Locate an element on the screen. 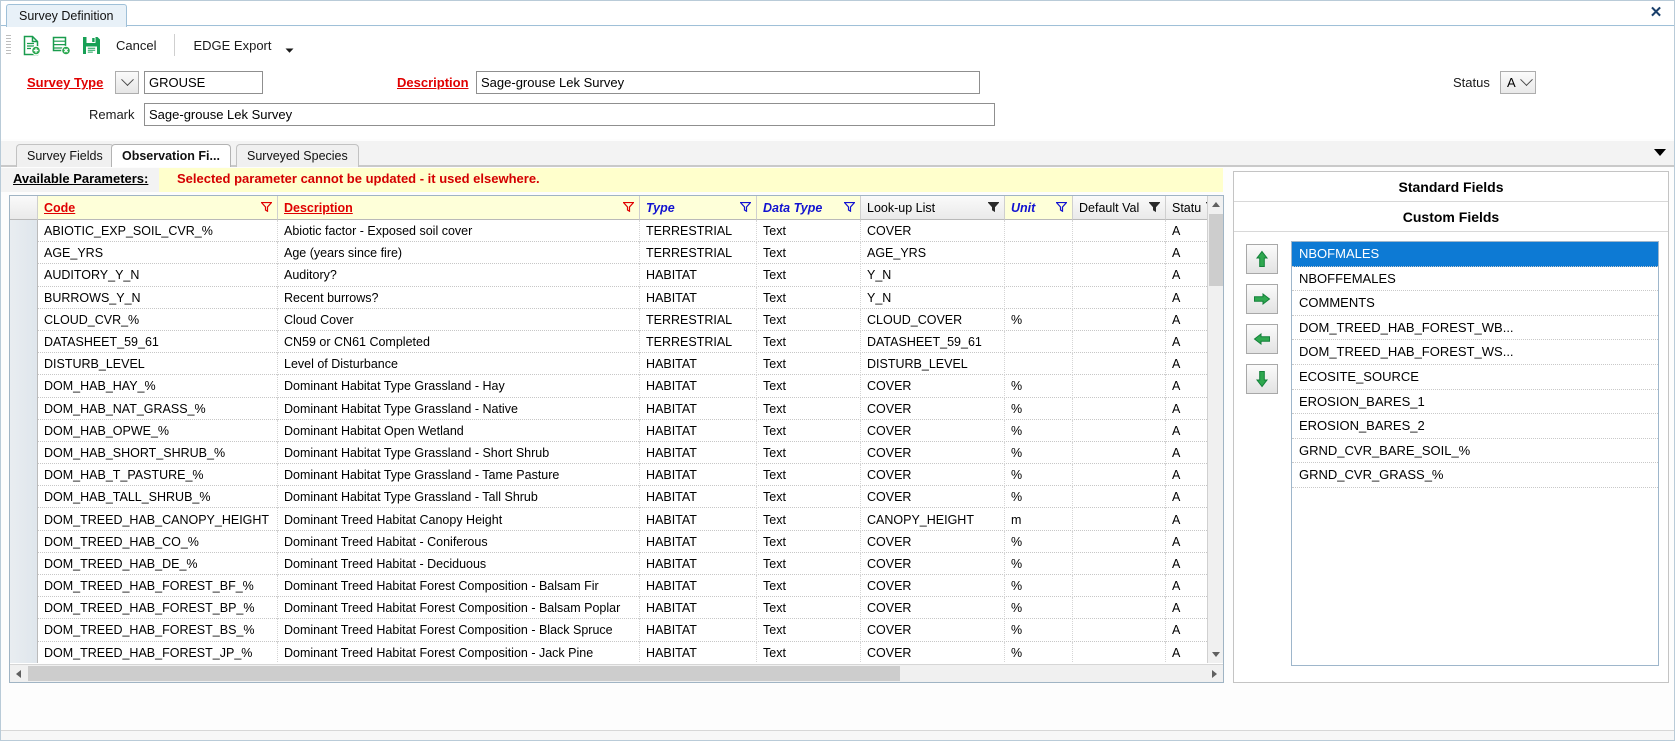 This screenshot has height=741, width=1675. column-header-code: Code is located at coordinates (158, 208).